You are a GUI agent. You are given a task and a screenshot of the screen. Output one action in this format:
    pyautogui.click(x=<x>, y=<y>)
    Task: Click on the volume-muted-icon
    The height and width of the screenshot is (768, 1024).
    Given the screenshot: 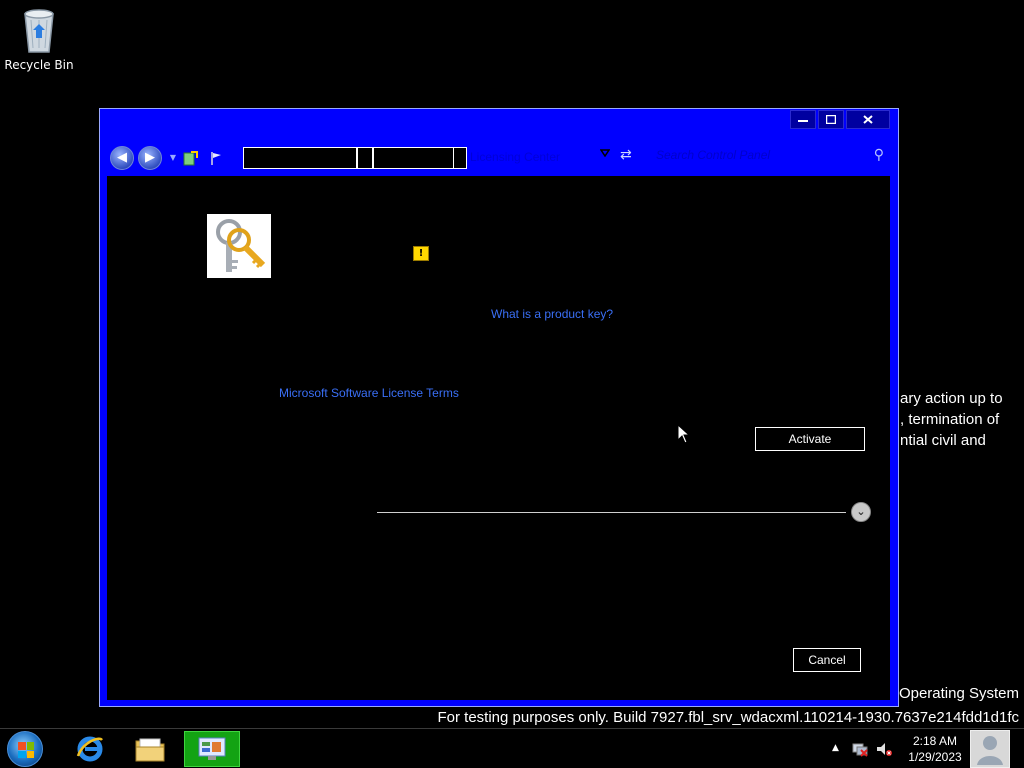 What is the action you would take?
    pyautogui.click(x=884, y=750)
    